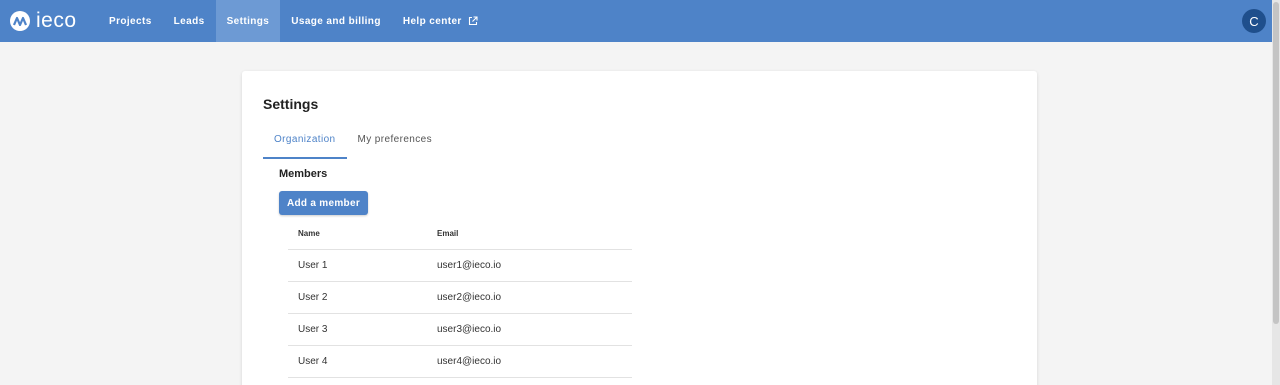 Image resolution: width=1280 pixels, height=385 pixels. What do you see at coordinates (130, 21) in the screenshot?
I see `nav-item-projects: Projects` at bounding box center [130, 21].